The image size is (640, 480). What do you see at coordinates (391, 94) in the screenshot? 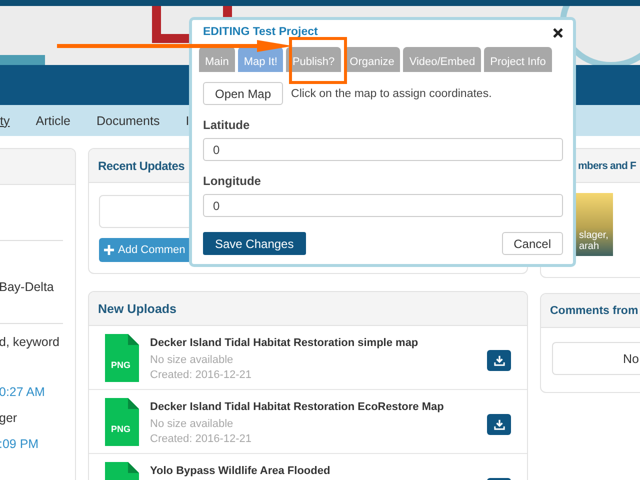
I see `hint-text: Click on the map to assign coordinates.` at bounding box center [391, 94].